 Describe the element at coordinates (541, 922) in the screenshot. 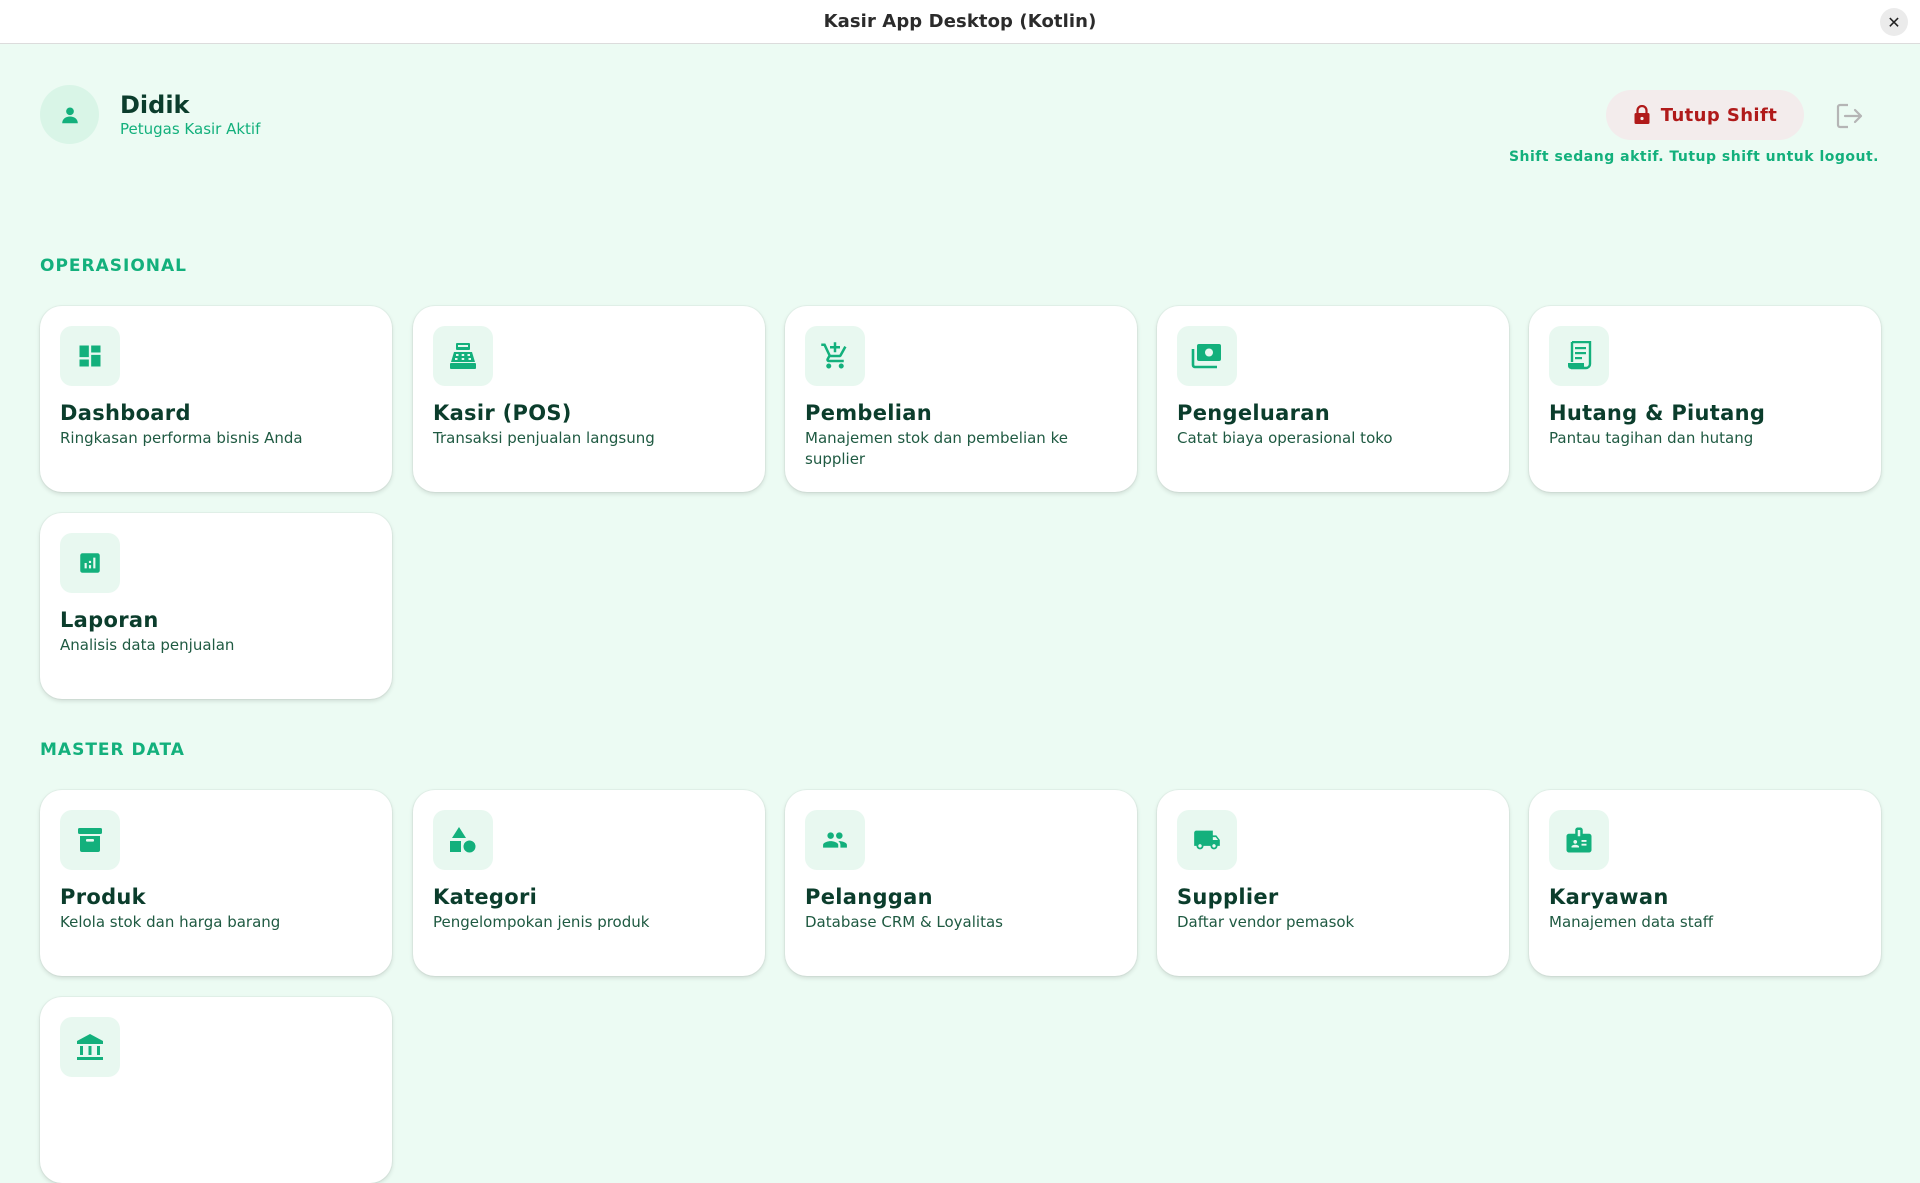

I see `card-description: Pengelompokan jenis produk` at that location.